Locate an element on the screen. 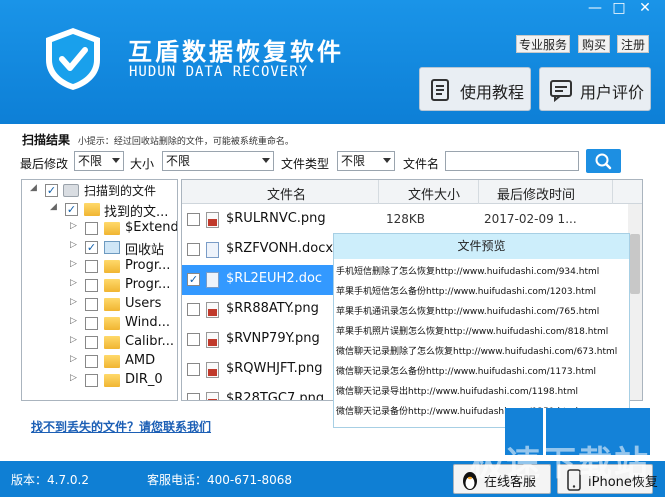 This screenshot has width=665, height=497. size-filter-select: 不限 is located at coordinates (218, 161).